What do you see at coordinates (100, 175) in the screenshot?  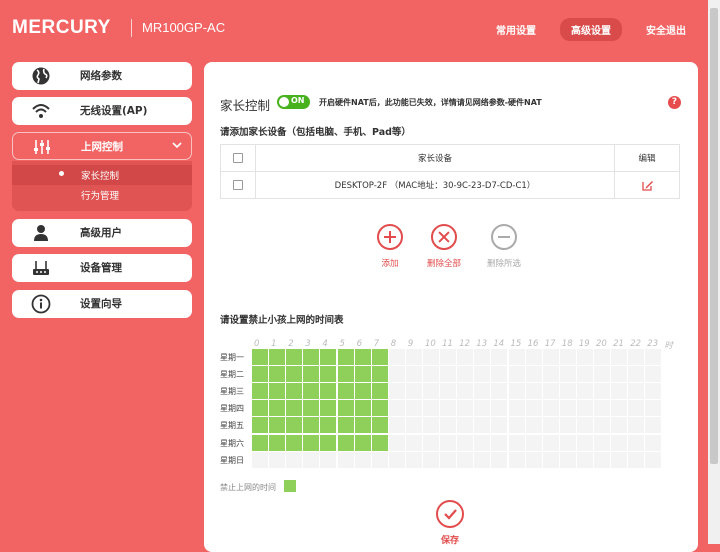 I see `submenu-item-parental-control: 家长控制` at bounding box center [100, 175].